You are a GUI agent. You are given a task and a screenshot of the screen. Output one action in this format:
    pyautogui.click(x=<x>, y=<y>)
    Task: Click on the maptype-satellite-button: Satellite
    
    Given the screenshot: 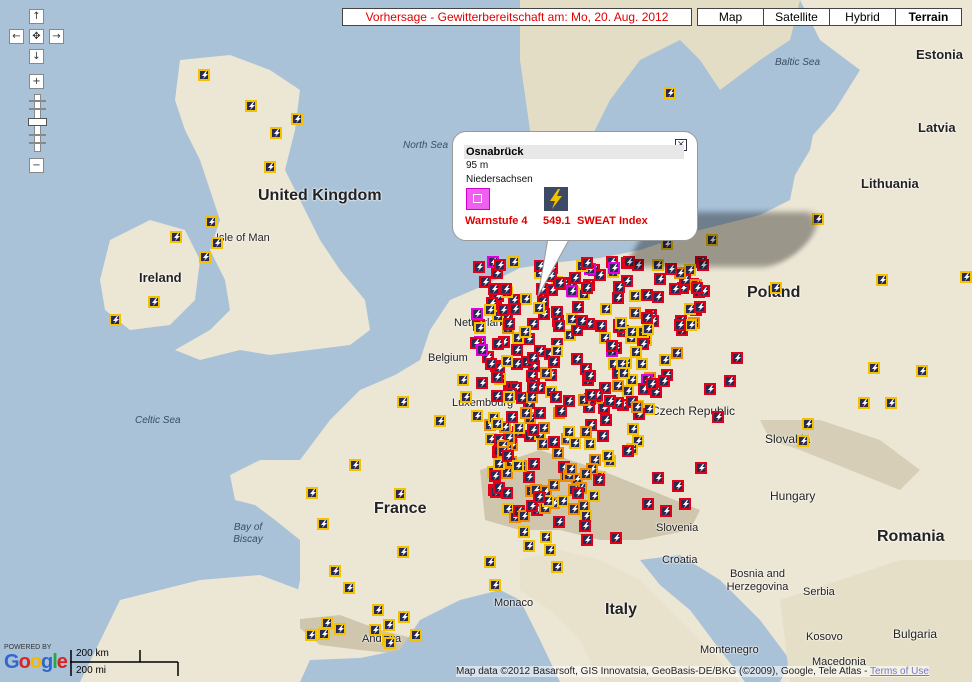 What is the action you would take?
    pyautogui.click(x=796, y=17)
    